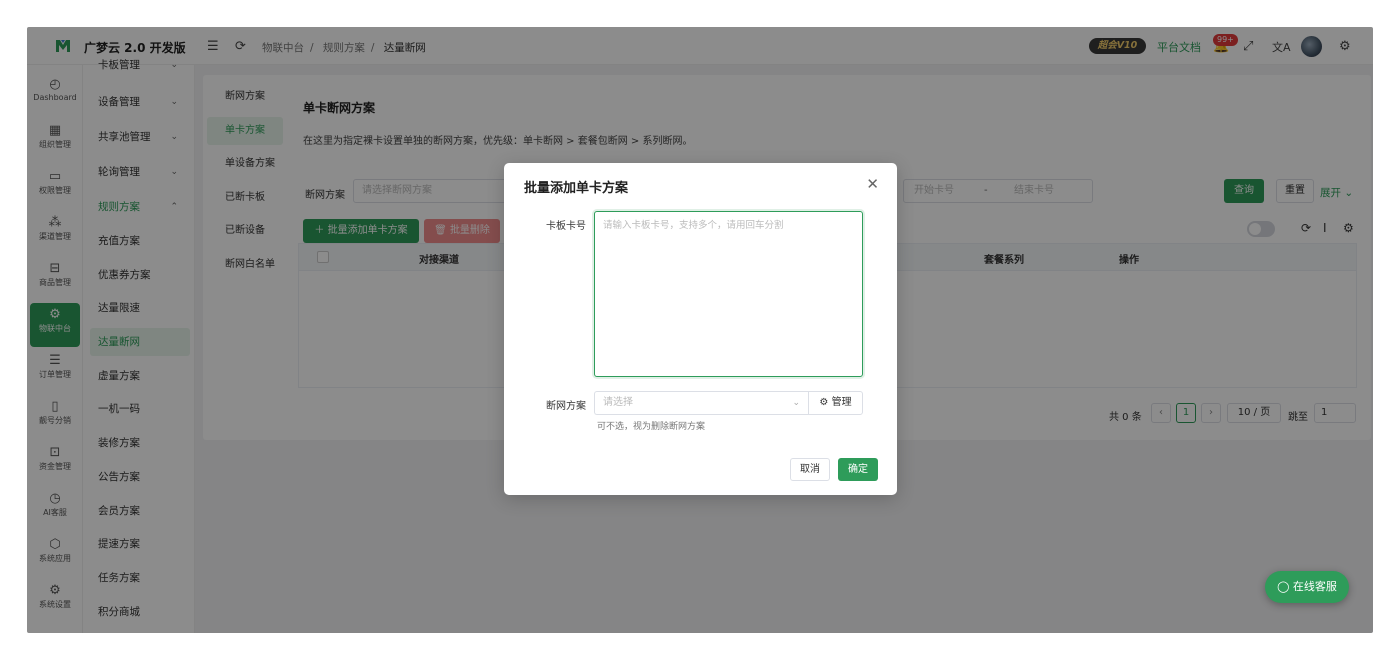 The image size is (1400, 660). What do you see at coordinates (651, 427) in the screenshot?
I see `plan-hint: 可不选，视为删除断网方案` at bounding box center [651, 427].